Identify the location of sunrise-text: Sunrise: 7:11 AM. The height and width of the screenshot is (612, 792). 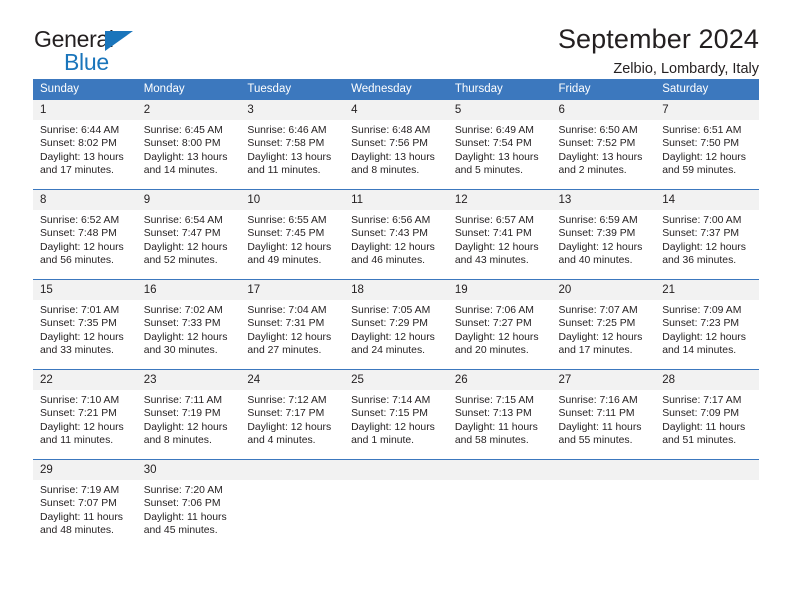
(183, 400).